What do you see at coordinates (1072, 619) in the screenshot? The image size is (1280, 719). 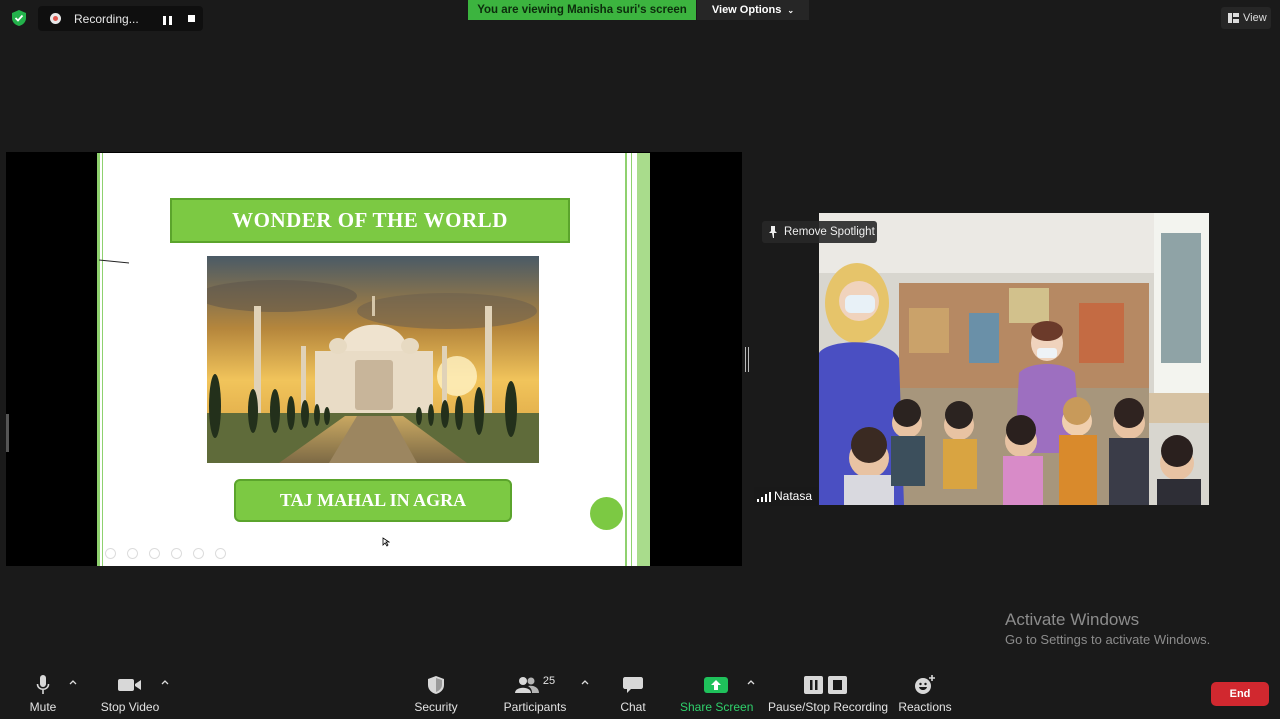 I see `watermark-title: Activate Windows` at bounding box center [1072, 619].